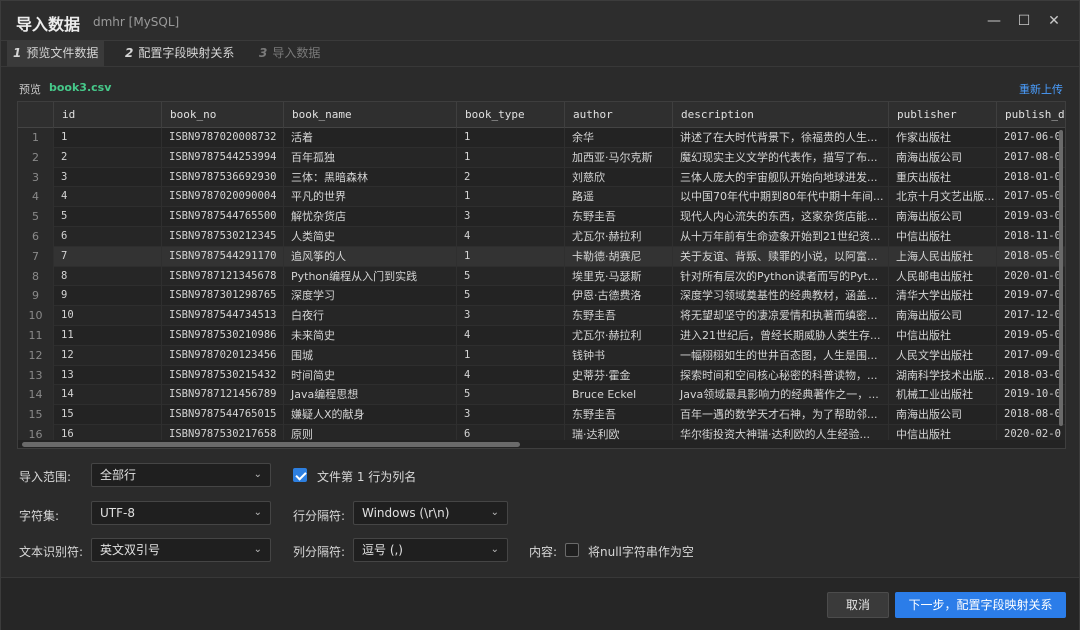  What do you see at coordinates (223, 115) in the screenshot?
I see `column-header-book-no: book_no` at bounding box center [223, 115].